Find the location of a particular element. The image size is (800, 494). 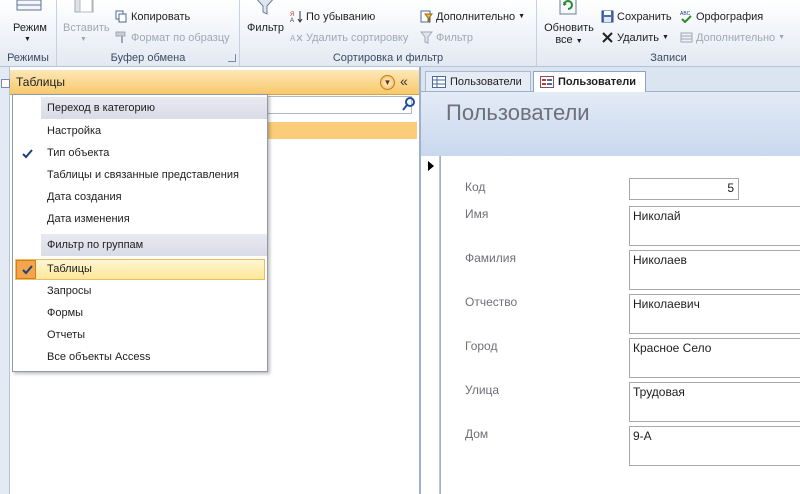

menu-section-navigate: Переход в категорию is located at coordinates (154, 108).